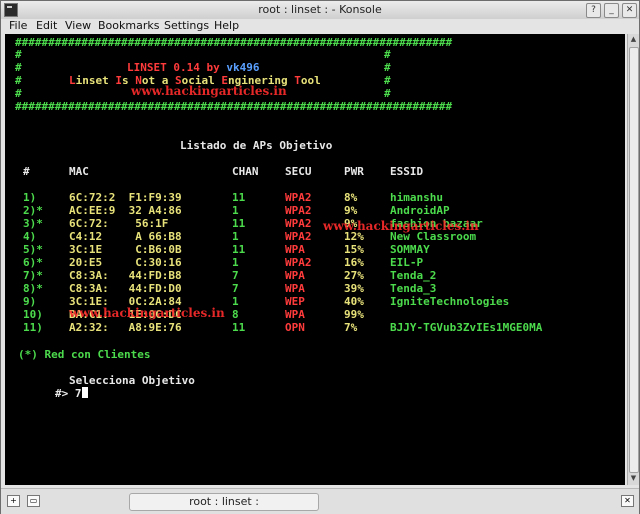  Describe the element at coordinates (79, 171) in the screenshot. I see `col-header-mac: MAC` at that location.